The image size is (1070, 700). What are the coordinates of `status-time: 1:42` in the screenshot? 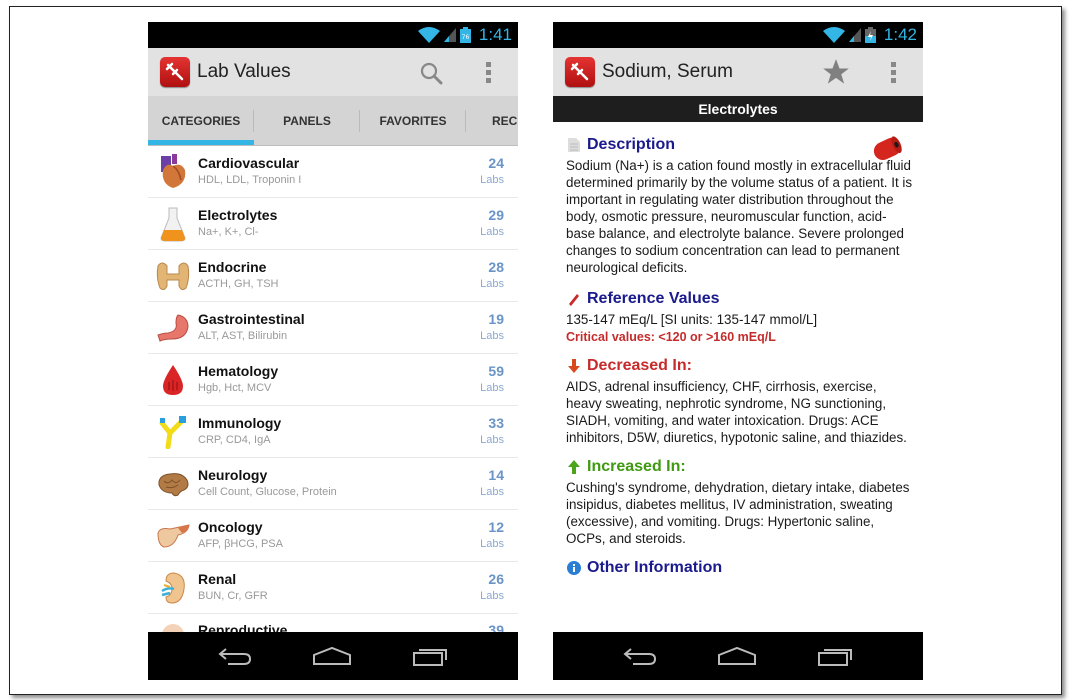 It's located at (900, 34).